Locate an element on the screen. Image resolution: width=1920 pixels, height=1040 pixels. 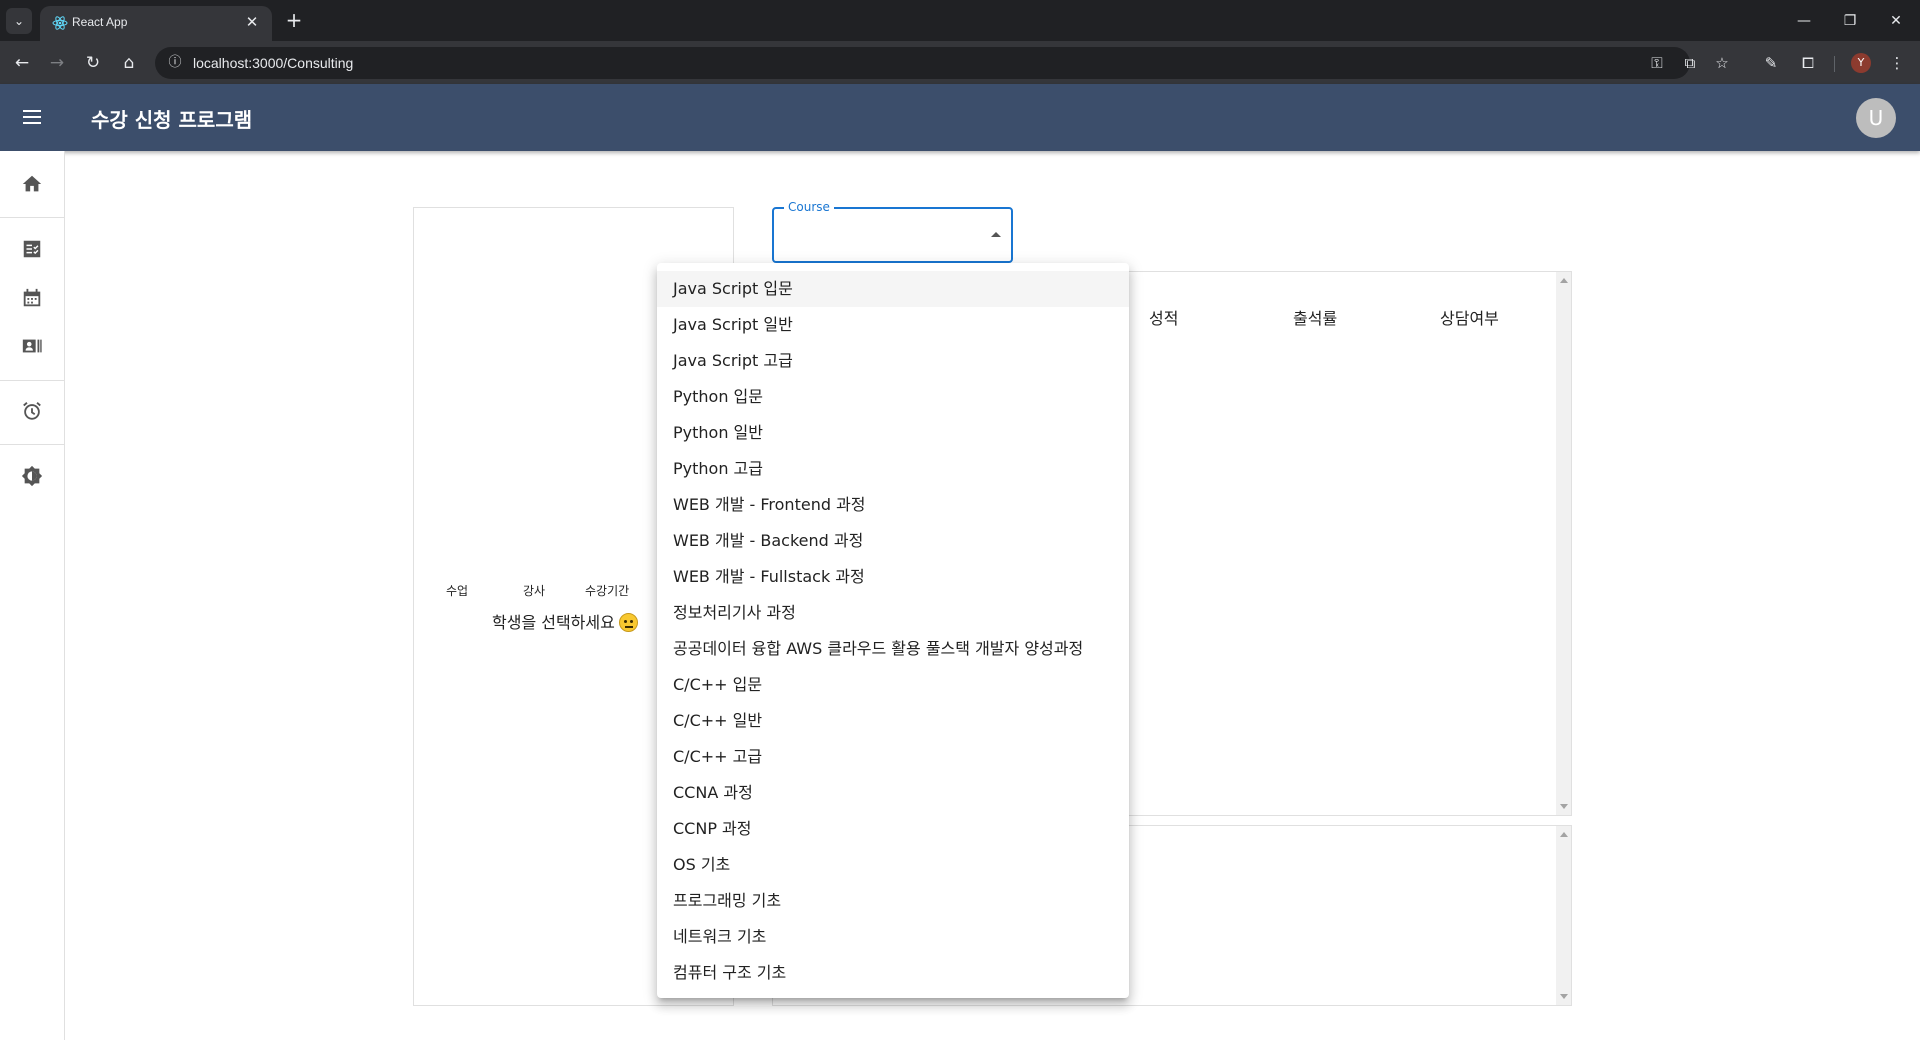
course-option: 네트워크 기초 is located at coordinates (893, 937).